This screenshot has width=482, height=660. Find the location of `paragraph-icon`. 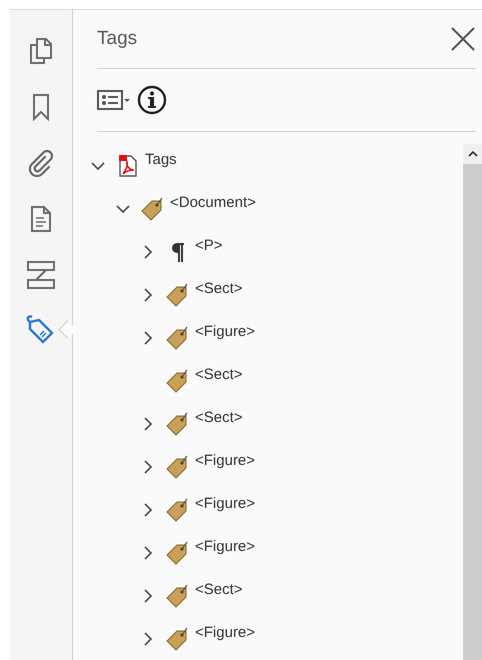

paragraph-icon is located at coordinates (178, 251).